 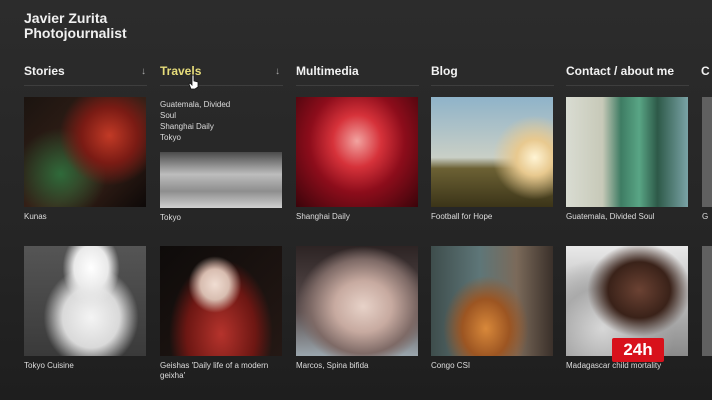 What do you see at coordinates (222, 115) in the screenshot?
I see `dropdown-item-guatemala-cont: Soul` at bounding box center [222, 115].